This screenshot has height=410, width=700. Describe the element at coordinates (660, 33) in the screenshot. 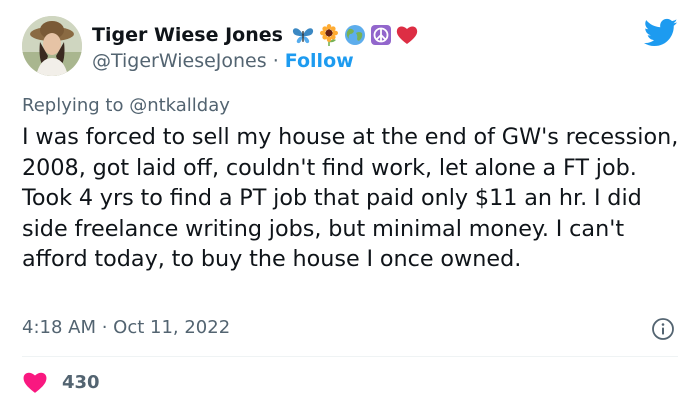

I see `twitter-bird-icon` at that location.